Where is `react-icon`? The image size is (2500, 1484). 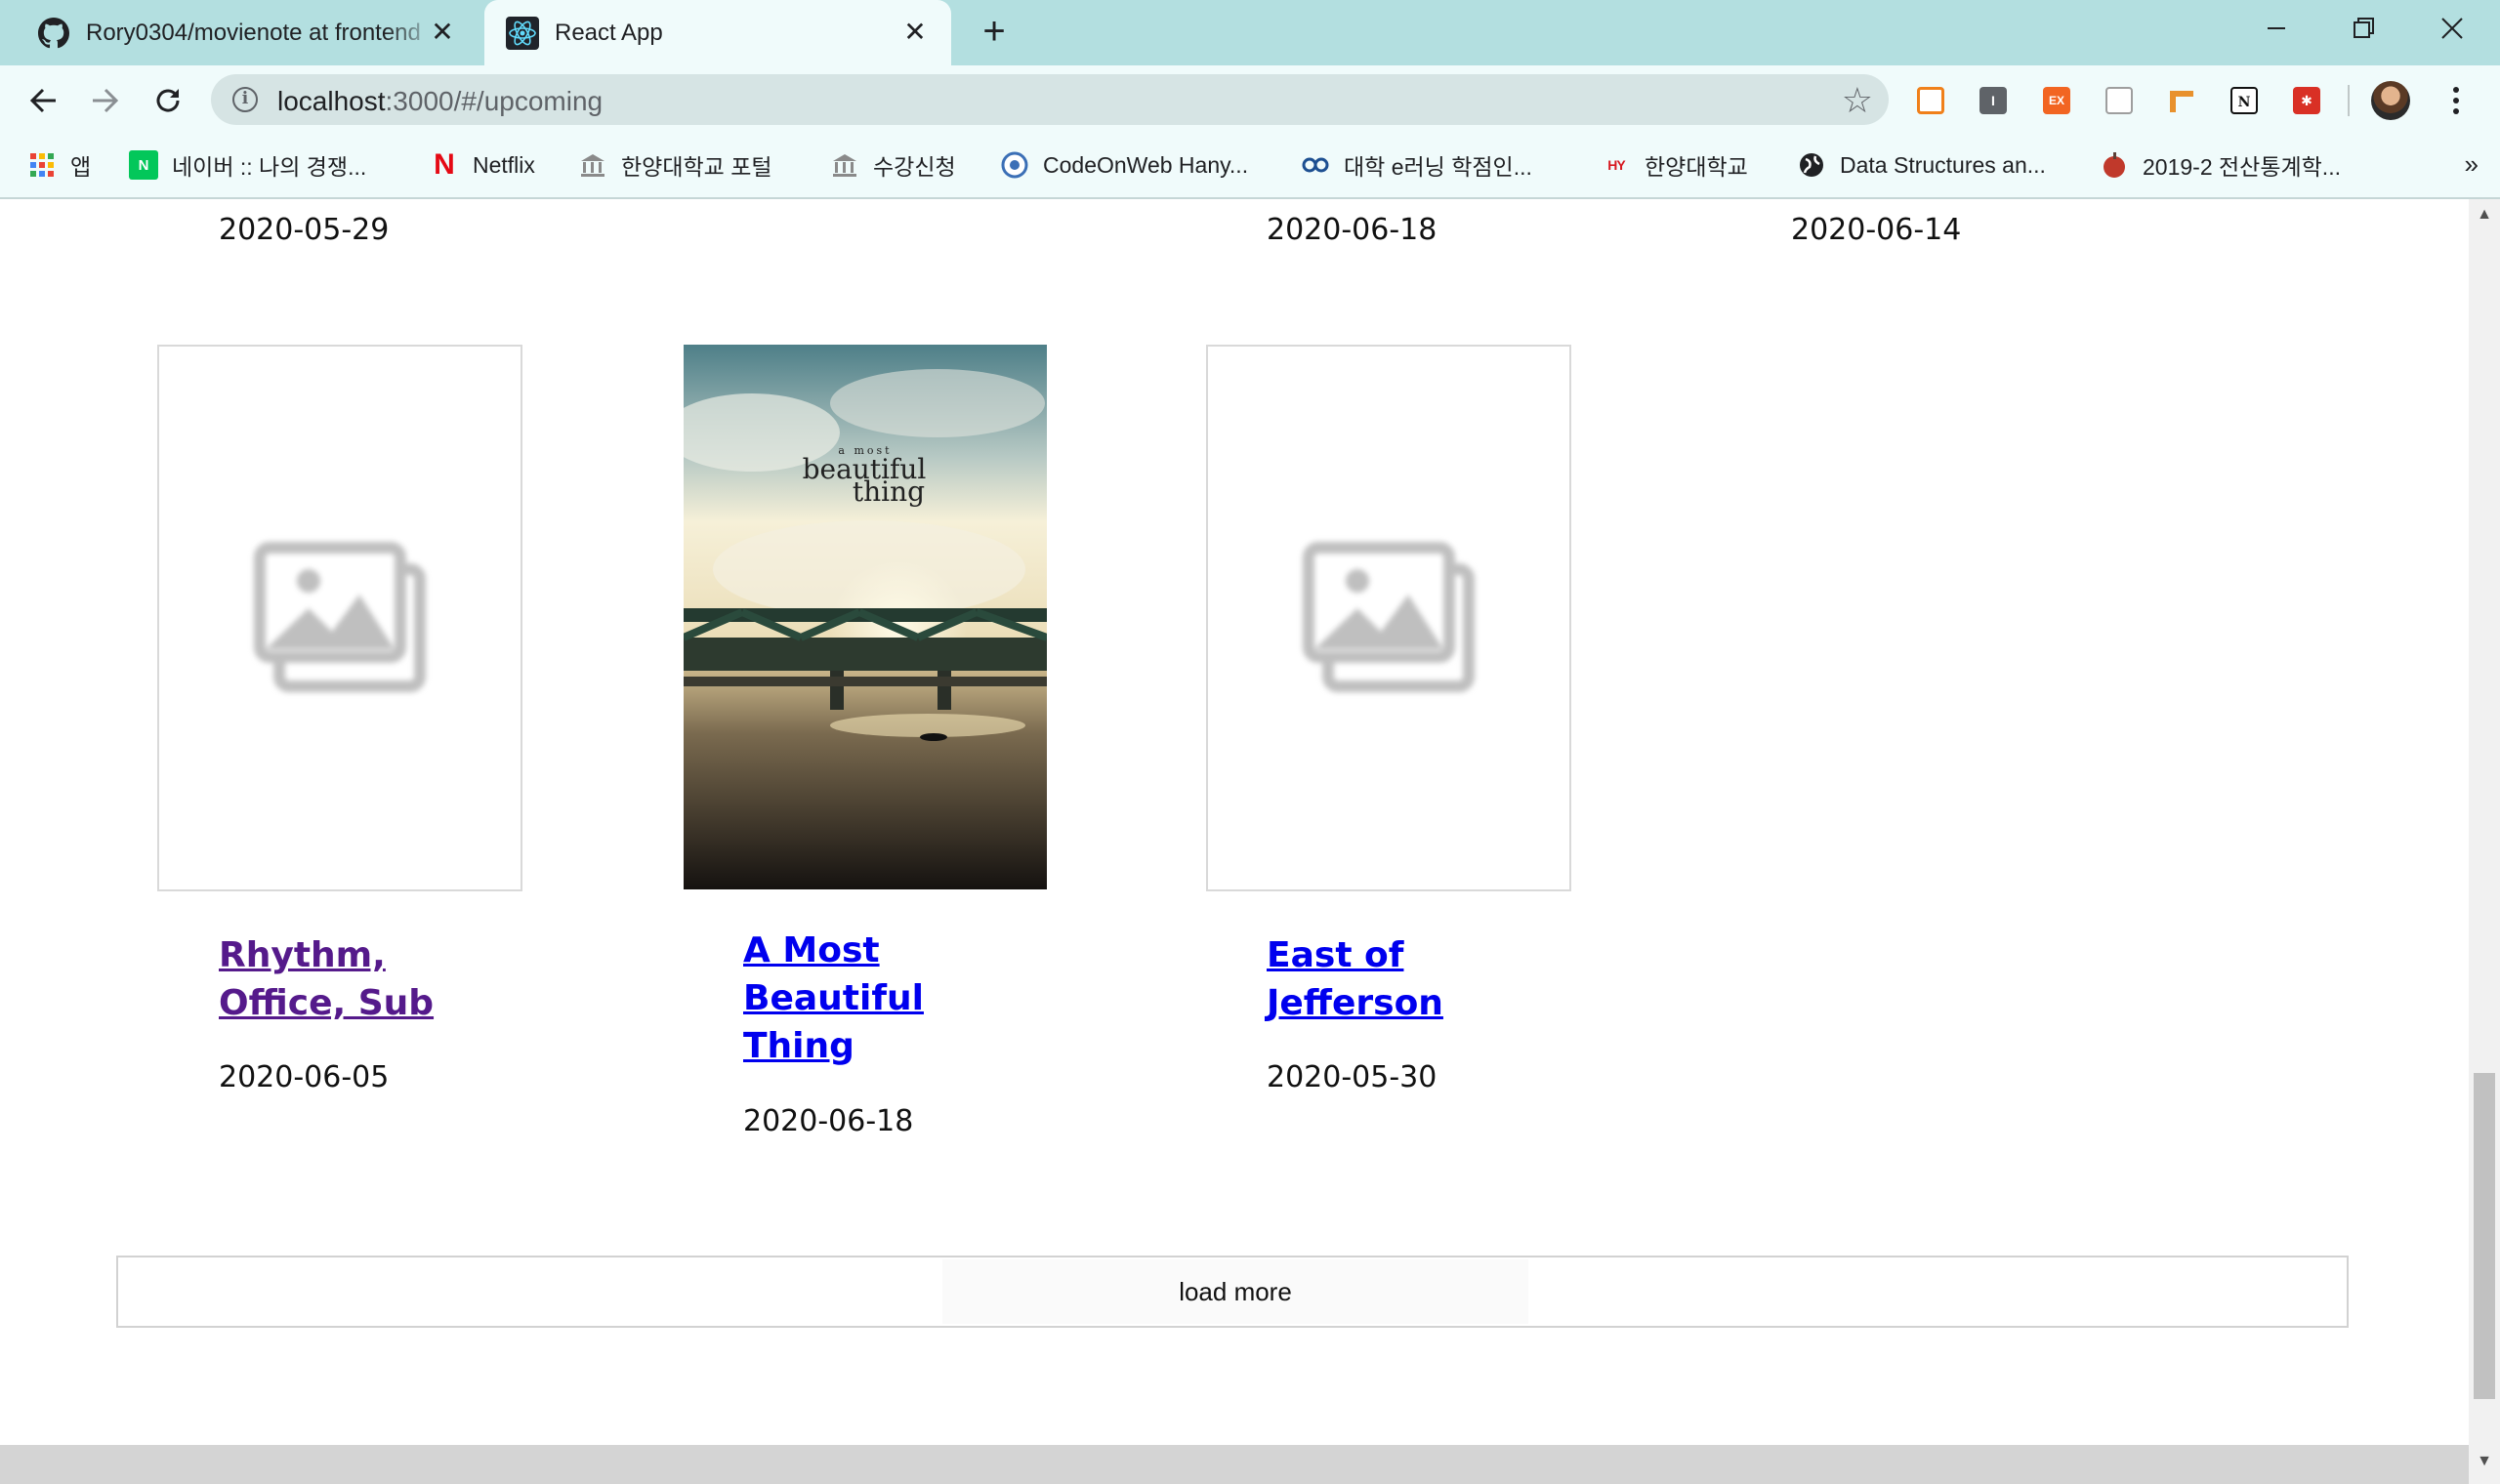
react-icon is located at coordinates (522, 33).